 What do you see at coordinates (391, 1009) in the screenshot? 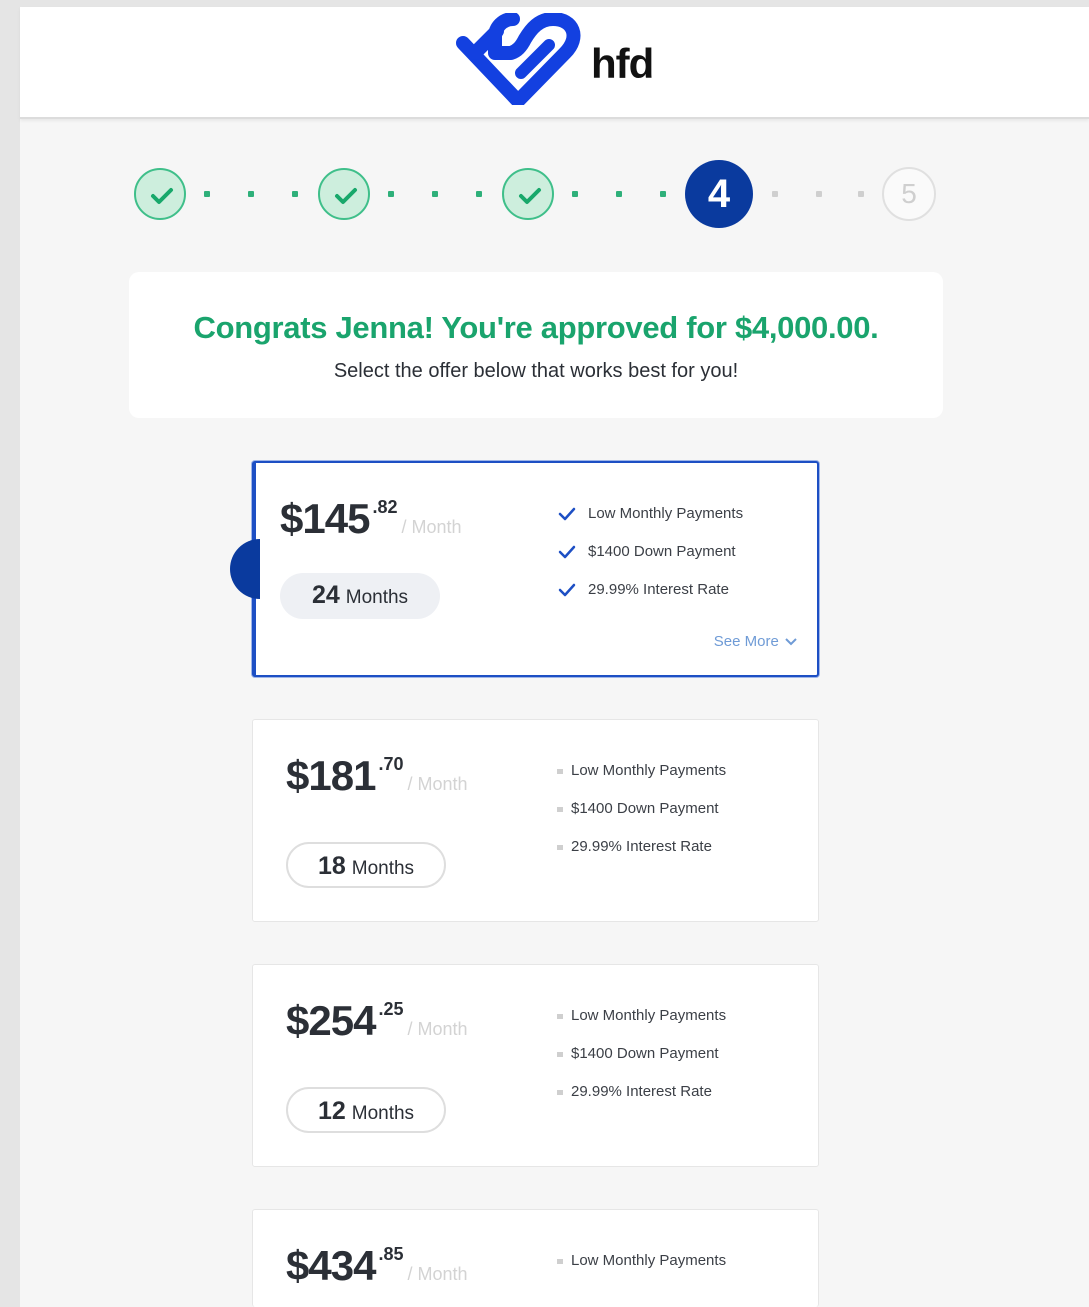
I see `price-cents: .25` at bounding box center [391, 1009].